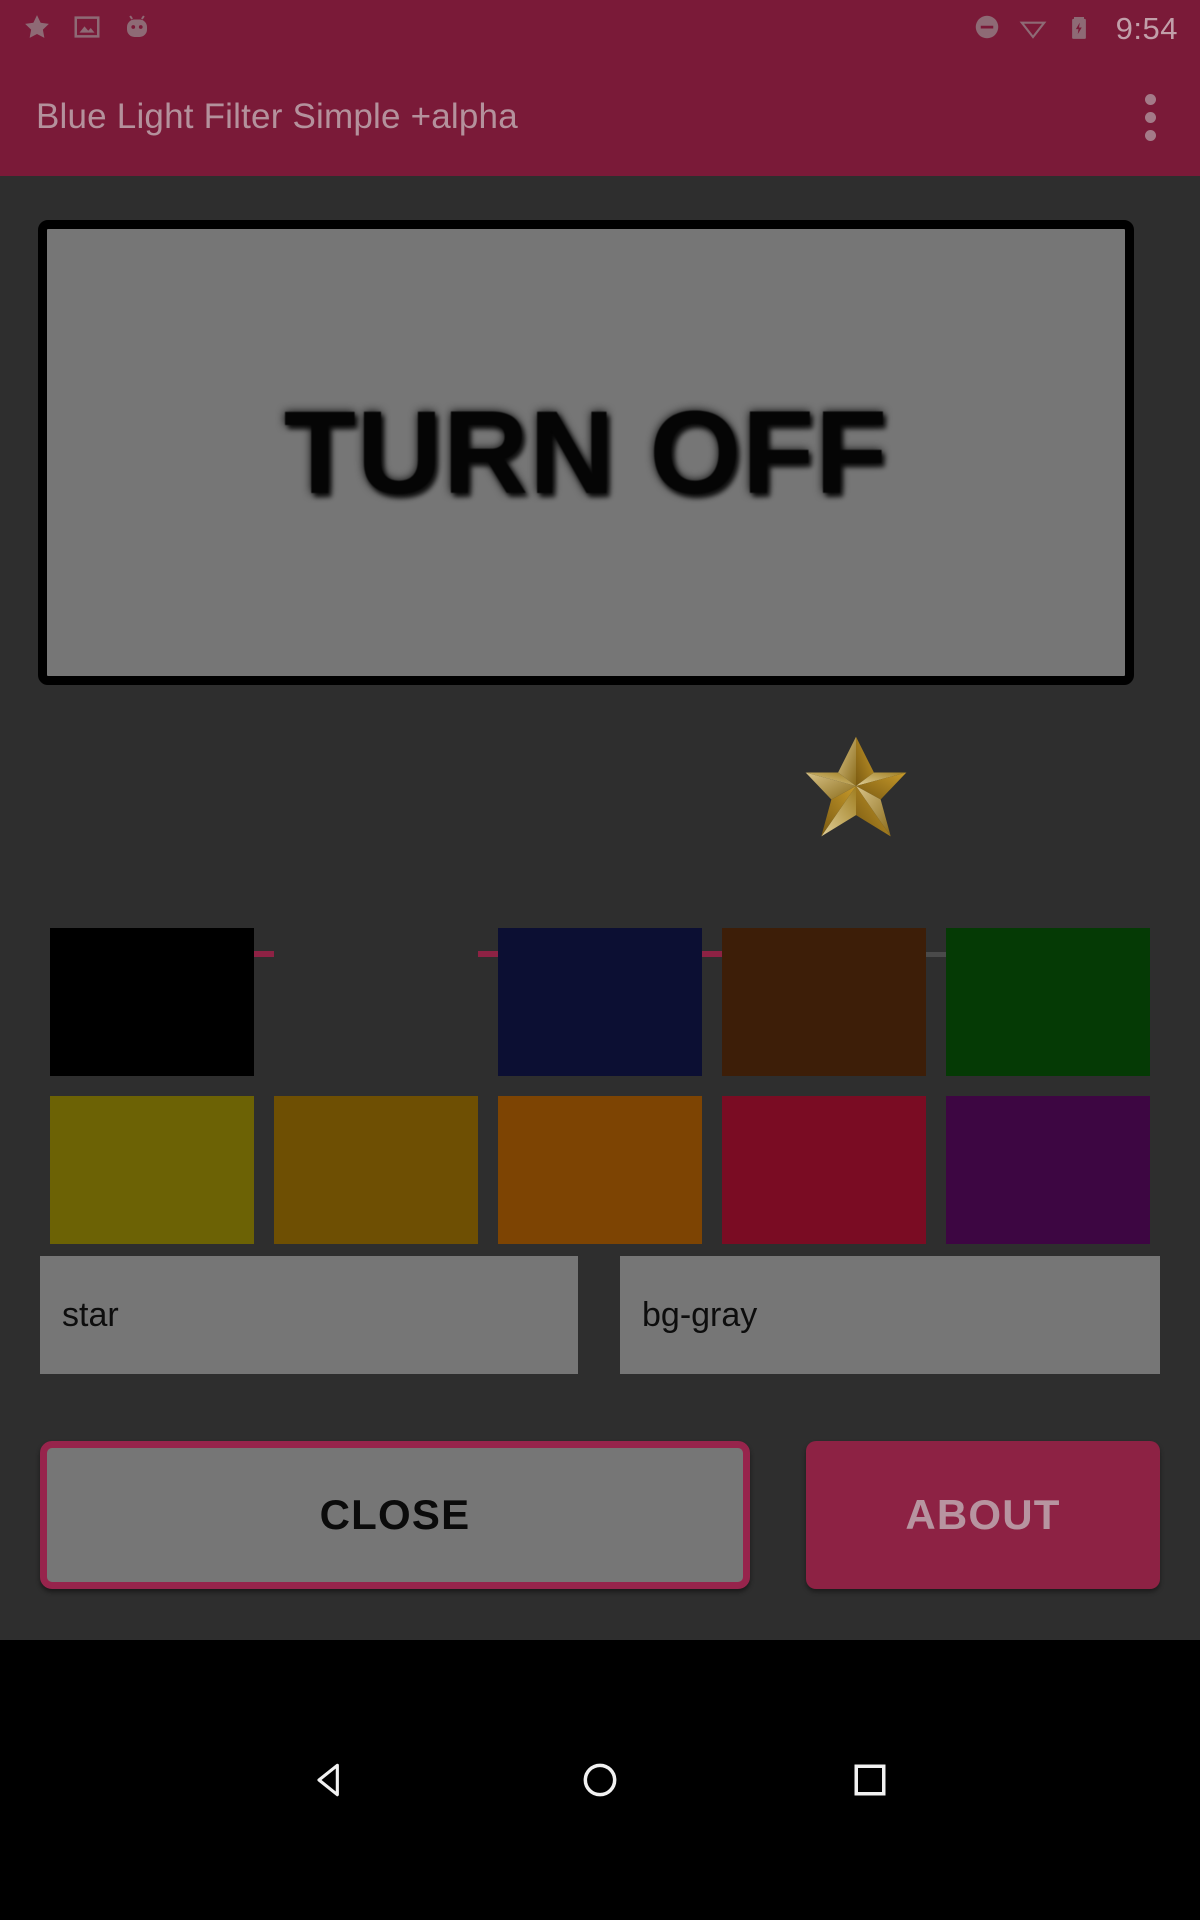 Image resolution: width=1200 pixels, height=1920 pixels. What do you see at coordinates (277, 116) in the screenshot?
I see `page-title: Blue Light Filter Simple +alpha` at bounding box center [277, 116].